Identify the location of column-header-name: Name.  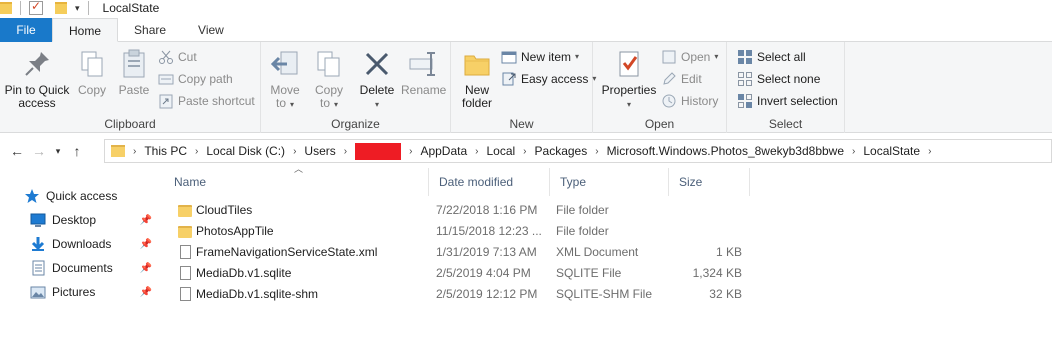
(296, 182).